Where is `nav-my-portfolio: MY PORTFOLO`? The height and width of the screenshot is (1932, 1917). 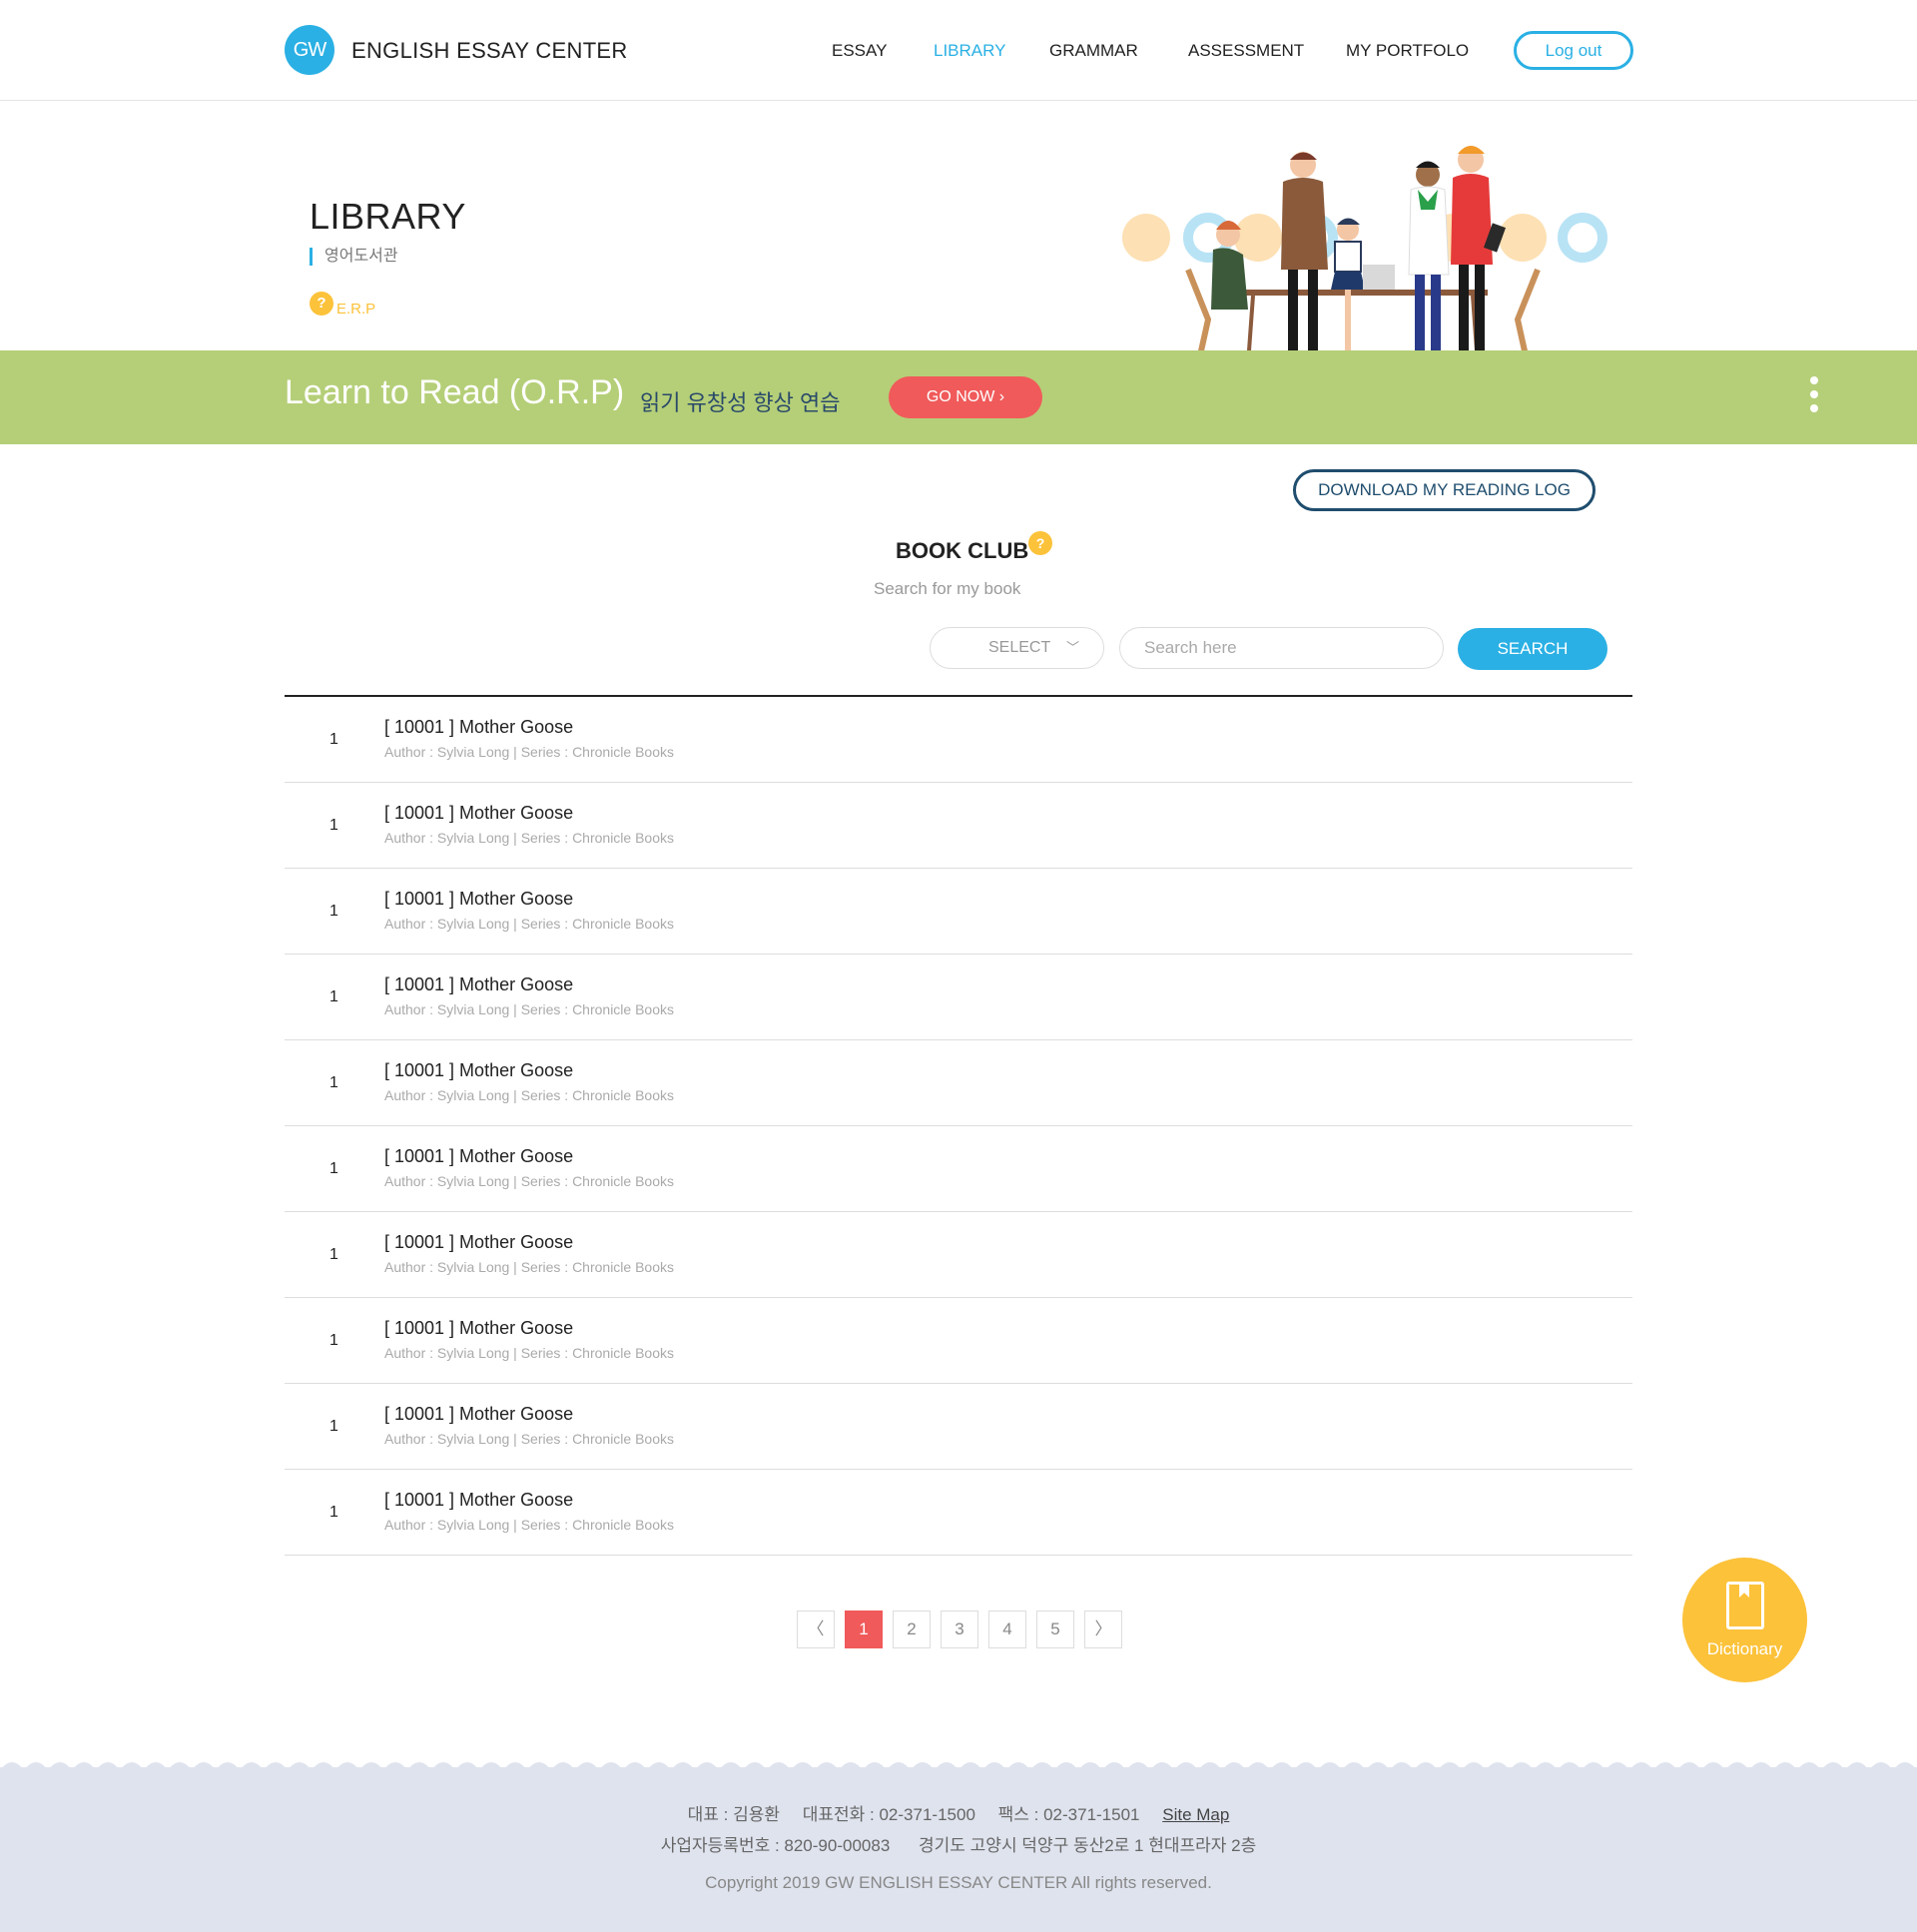
nav-my-portfolio: MY PORTFOLO is located at coordinates (1407, 51).